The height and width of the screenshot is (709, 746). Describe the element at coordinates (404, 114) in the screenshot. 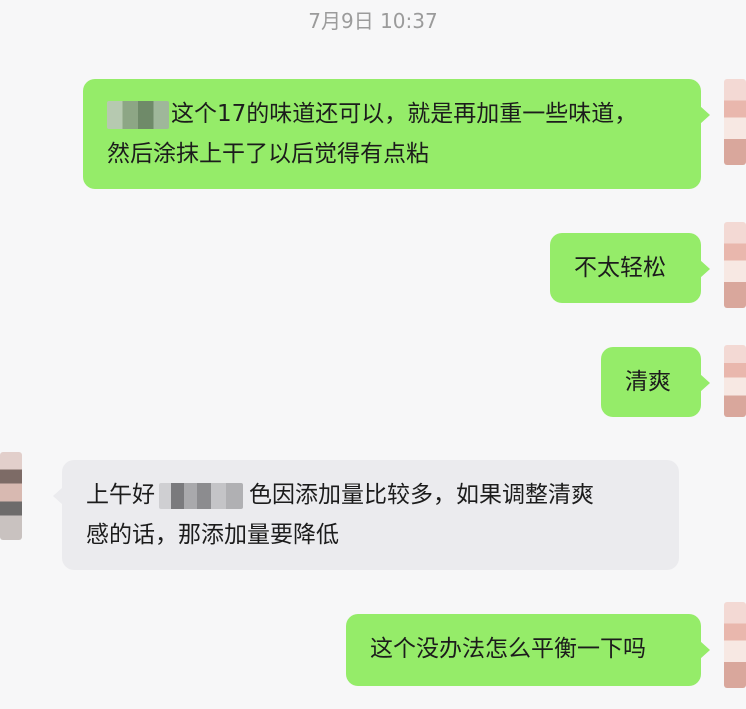

I see `message-text: 这个17的味道还可以，就是再加重一些味道，` at that location.